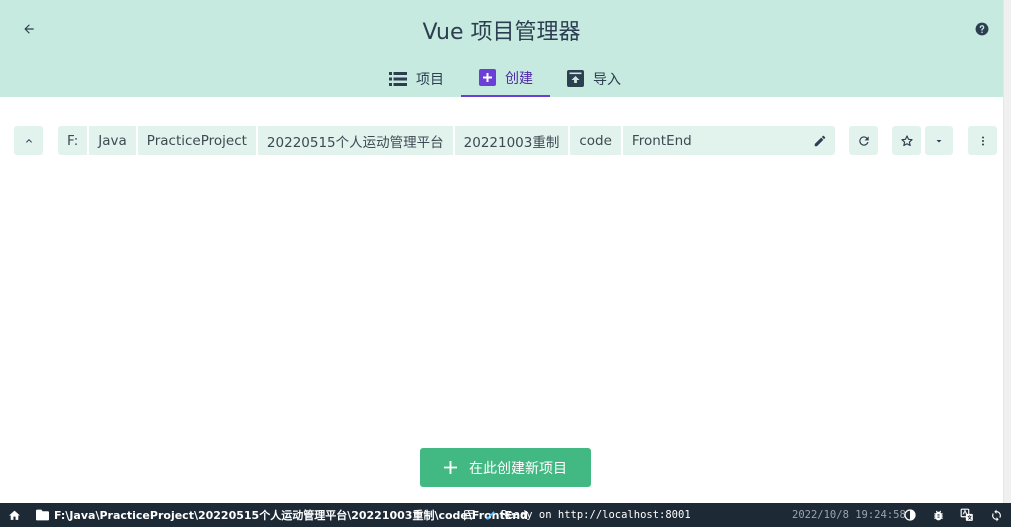 Image resolution: width=1011 pixels, height=527 pixels. Describe the element at coordinates (113, 140) in the screenshot. I see `path-segment: Java` at that location.